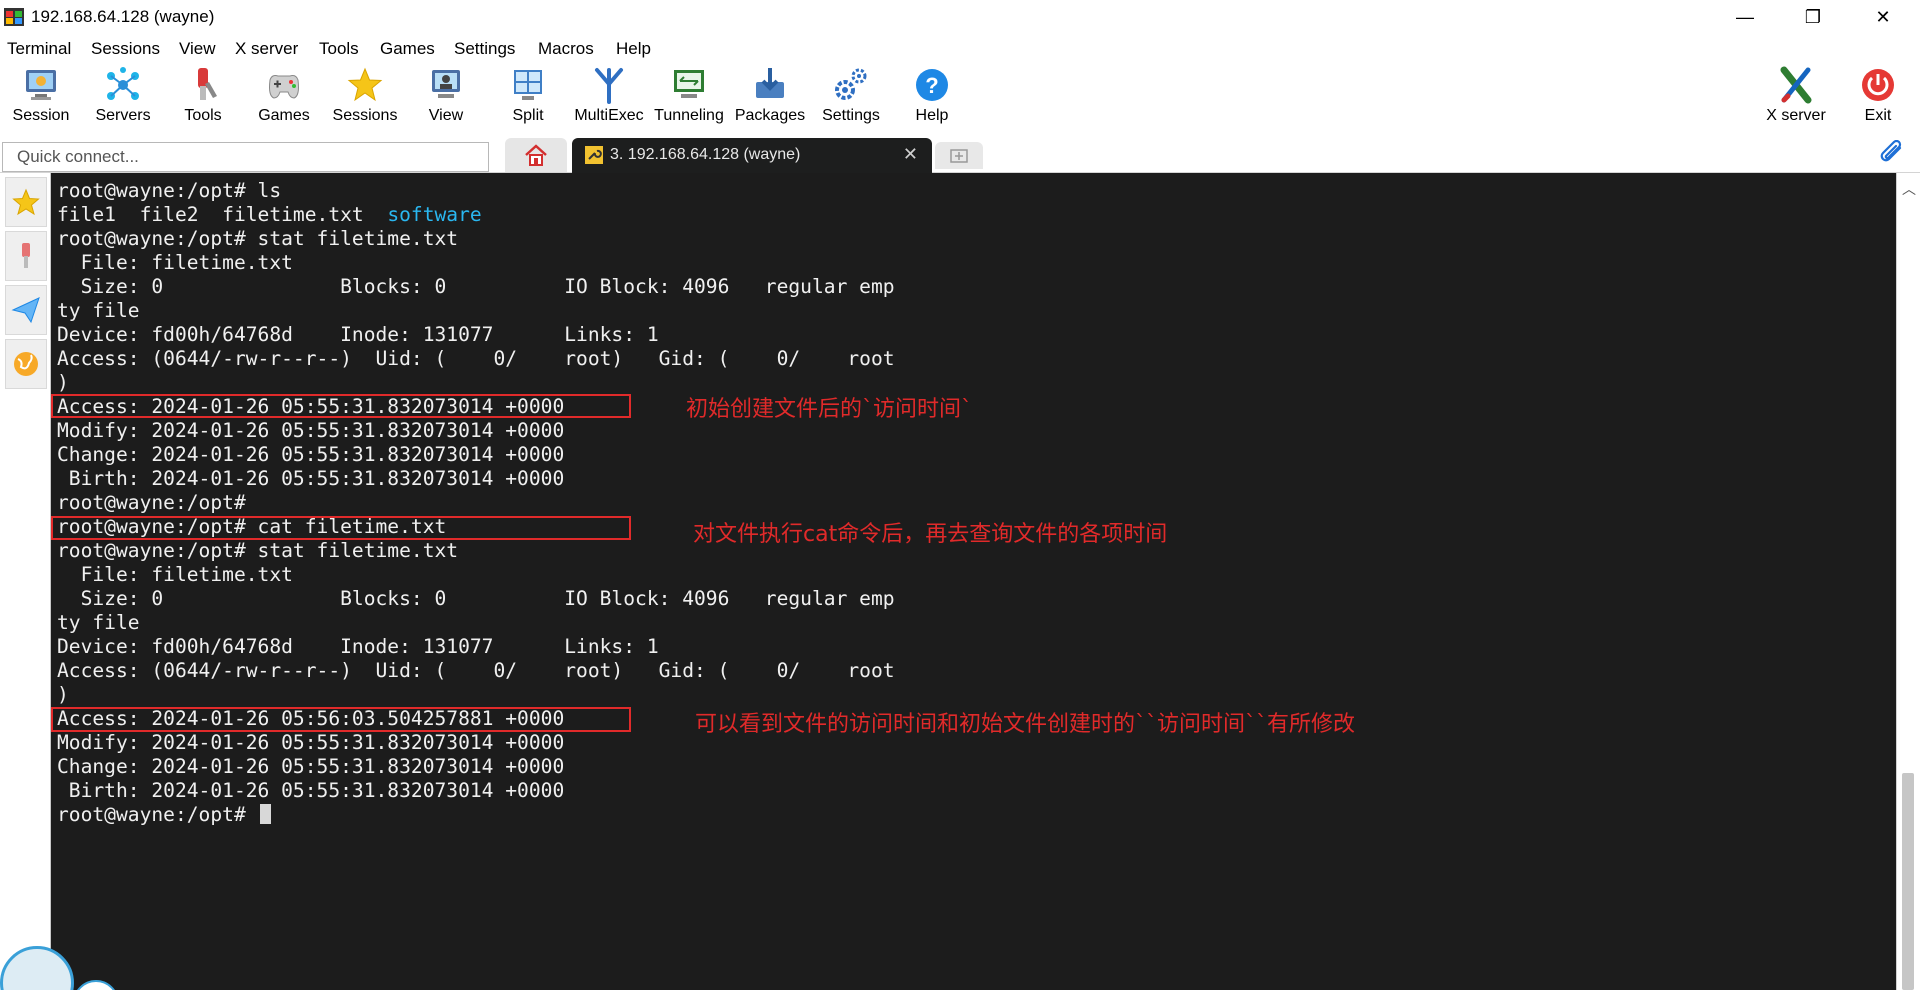 The width and height of the screenshot is (1920, 990). Describe the element at coordinates (566, 49) in the screenshot. I see `menu-macros: Macros` at that location.